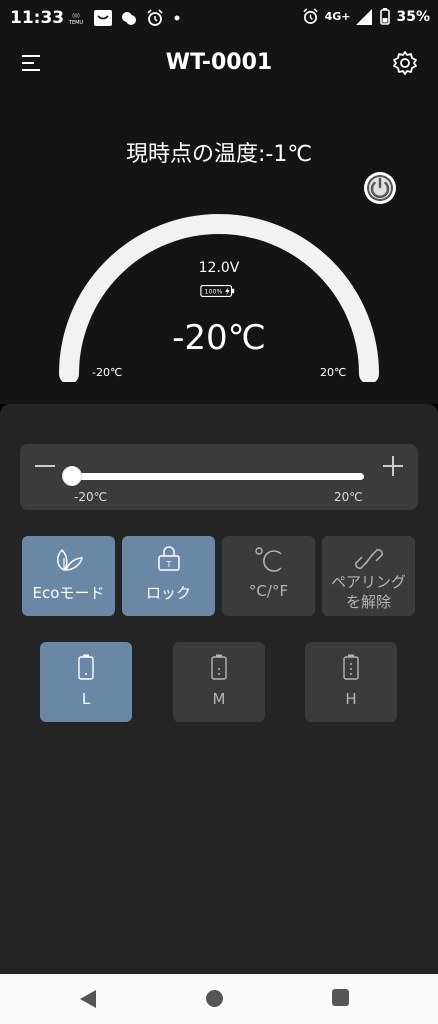 This screenshot has width=438, height=1024. I want to click on battery-mid-icon, so click(219, 667).